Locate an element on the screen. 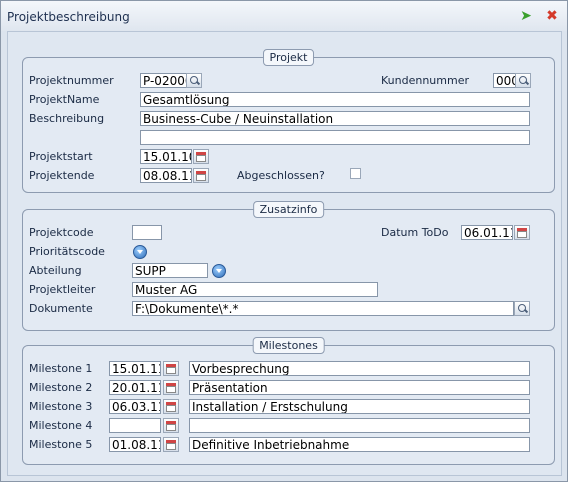 The width and height of the screenshot is (568, 482). dokumente-field: F:\Dokumente\*.* is located at coordinates (323, 308).